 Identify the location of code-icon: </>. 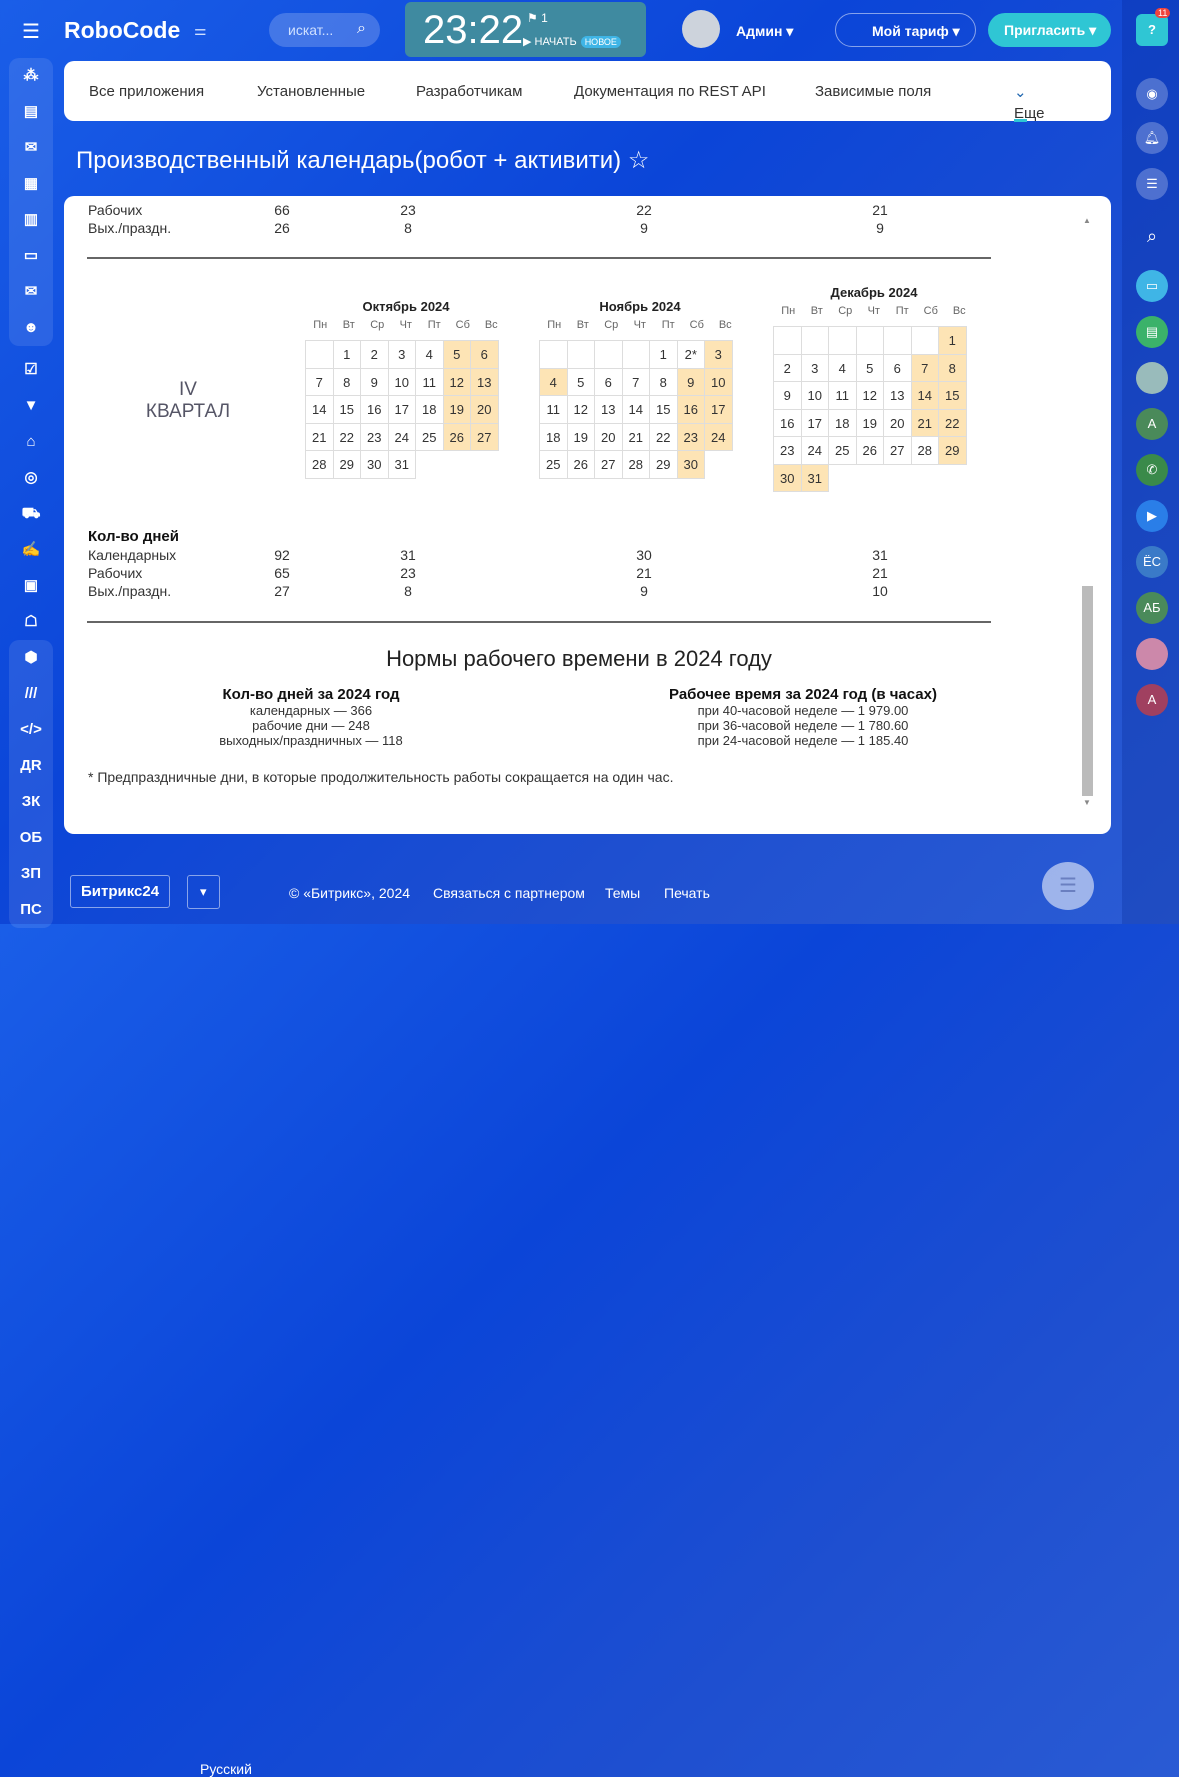
(31, 730).